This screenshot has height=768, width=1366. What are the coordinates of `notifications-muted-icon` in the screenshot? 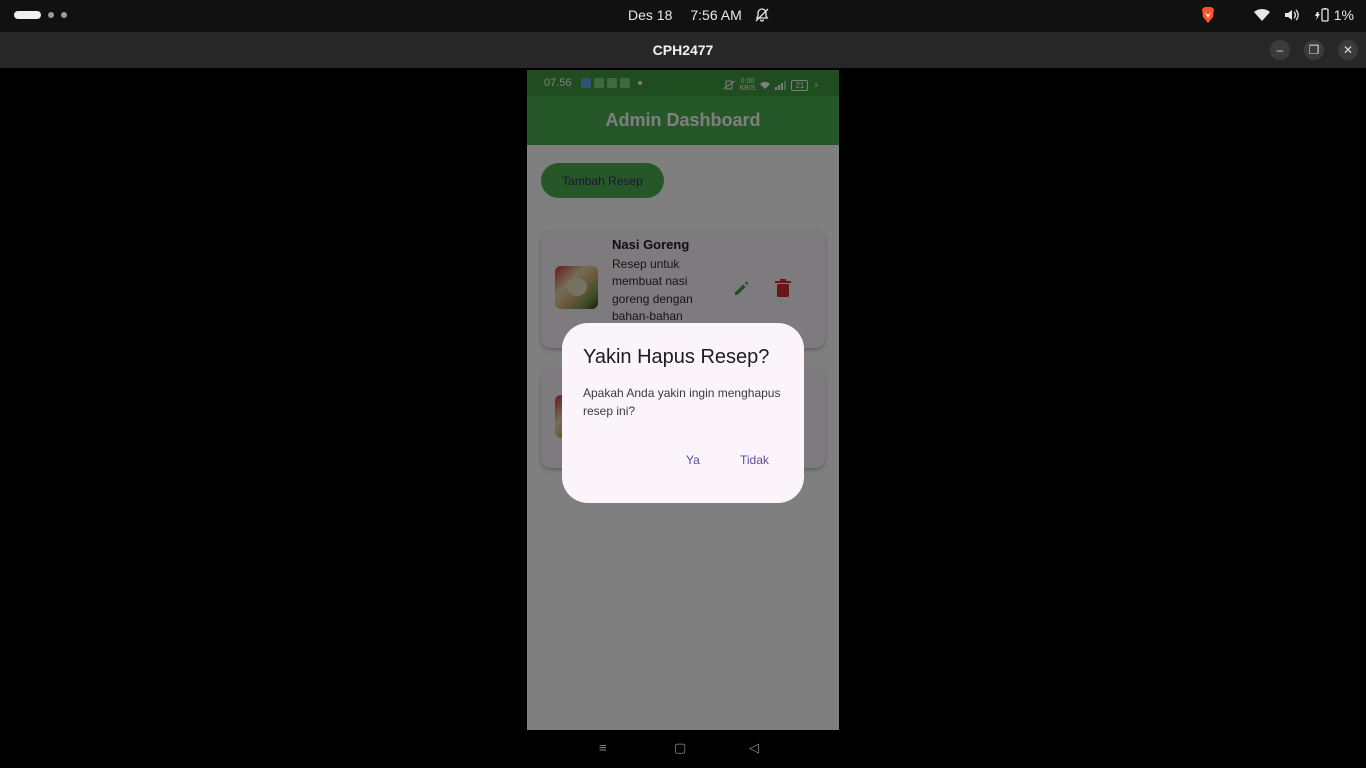 It's located at (762, 15).